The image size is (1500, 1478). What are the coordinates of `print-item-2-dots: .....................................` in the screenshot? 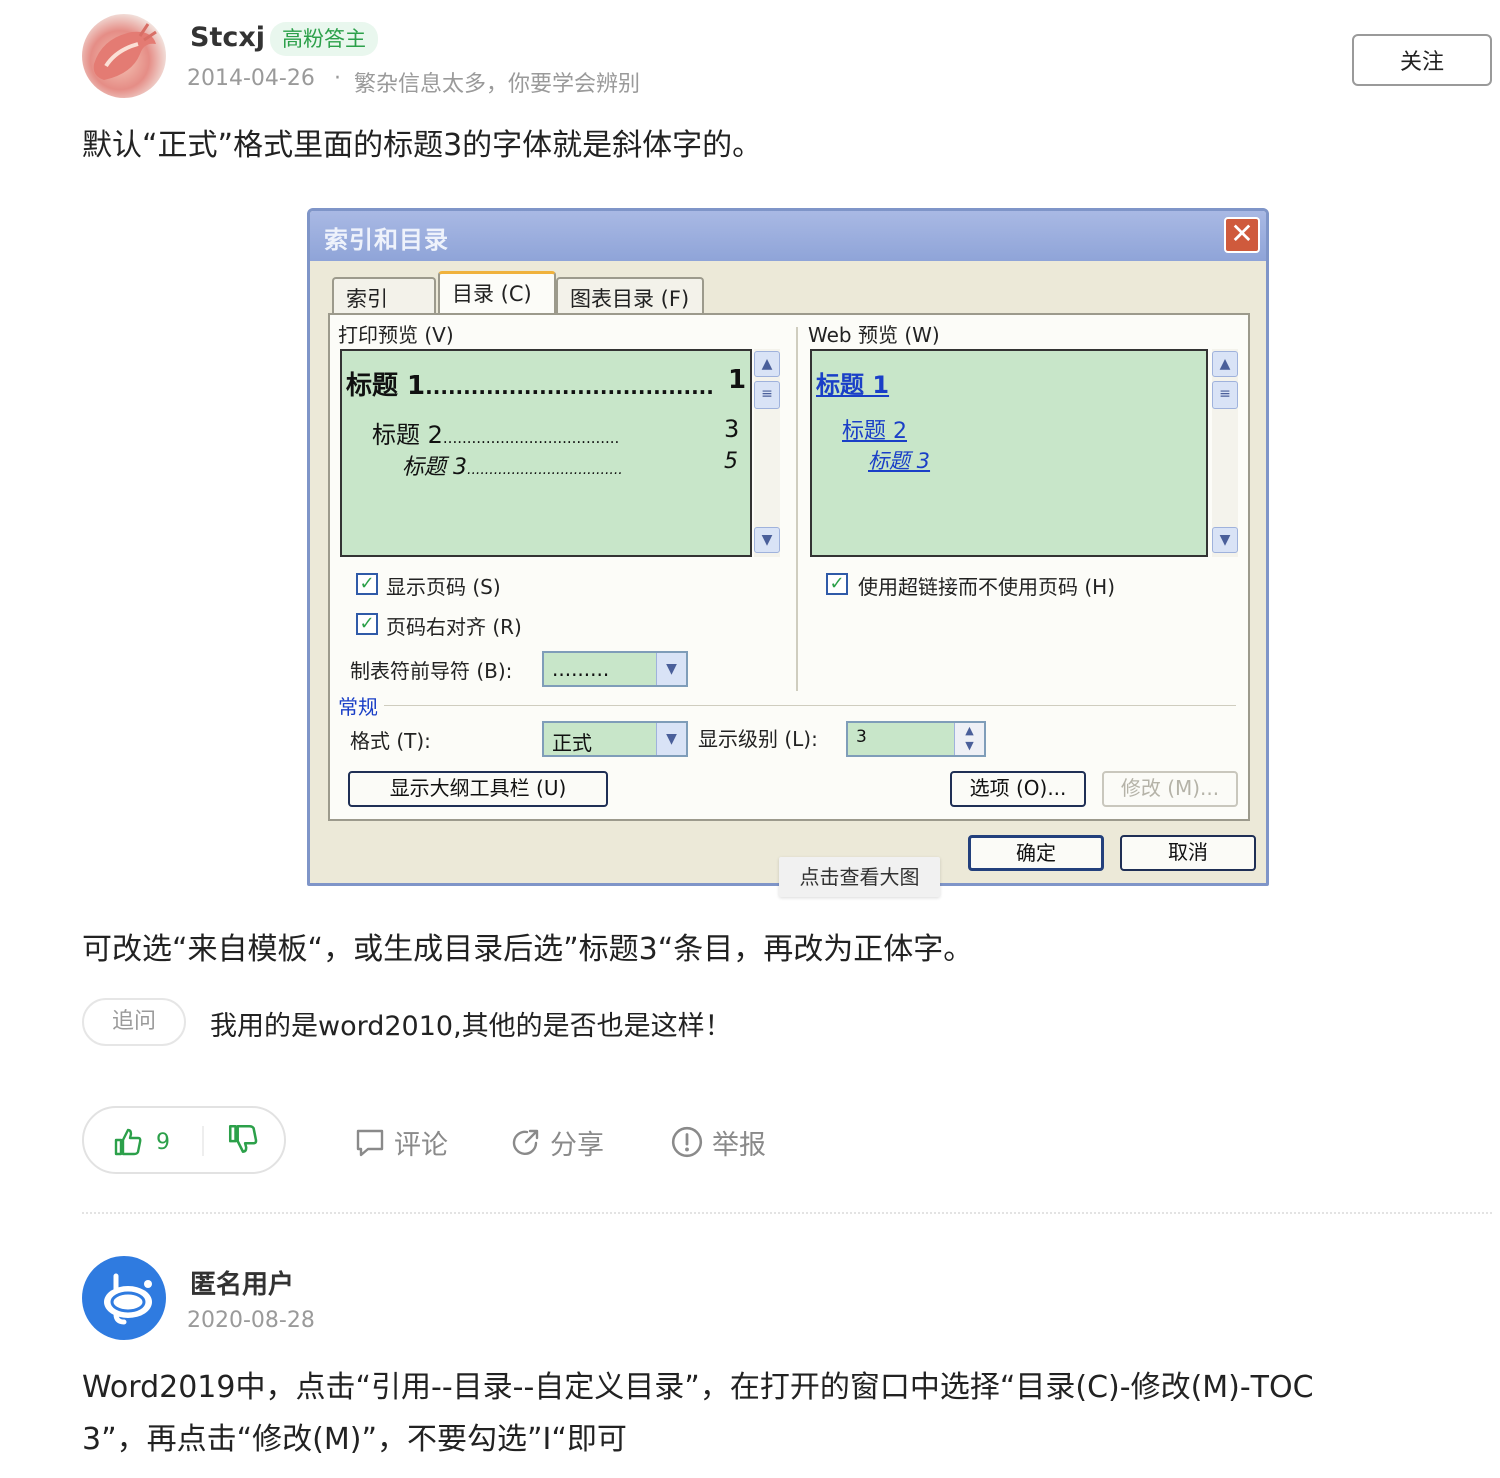 It's located at (531, 438).